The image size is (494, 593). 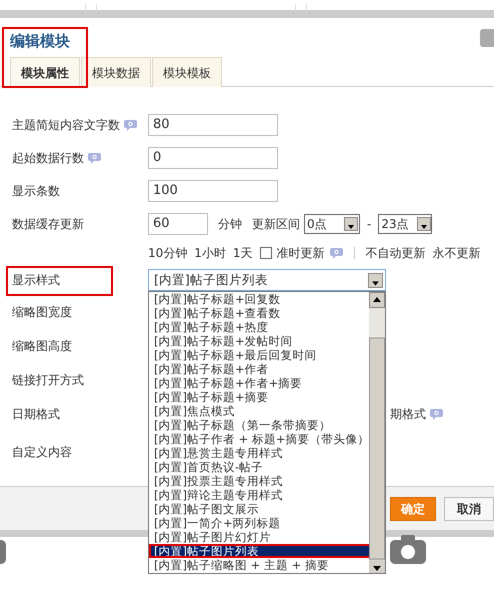 What do you see at coordinates (210, 253) in the screenshot?
I see `interval-link: 1小时` at bounding box center [210, 253].